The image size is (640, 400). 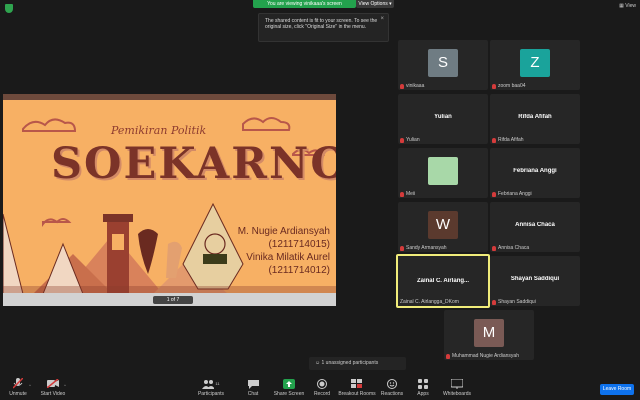 What do you see at coordinates (515, 194) in the screenshot?
I see `participant-name: Febriana Anggi` at bounding box center [515, 194].